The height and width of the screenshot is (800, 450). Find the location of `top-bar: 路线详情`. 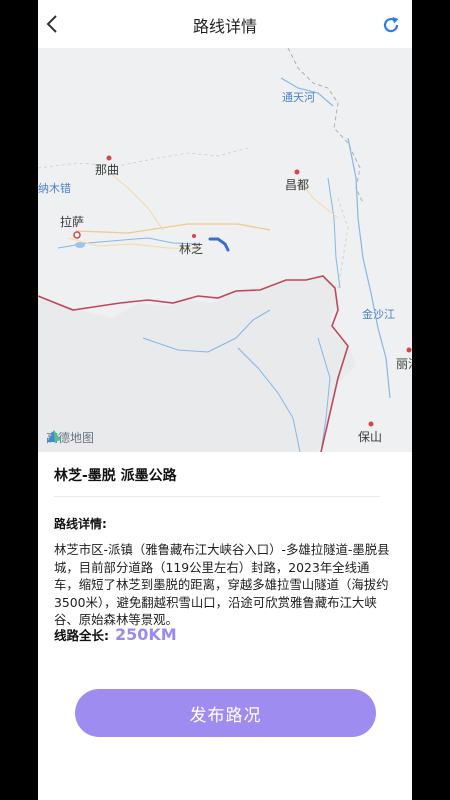

top-bar: 路线详情 is located at coordinates (225, 24).